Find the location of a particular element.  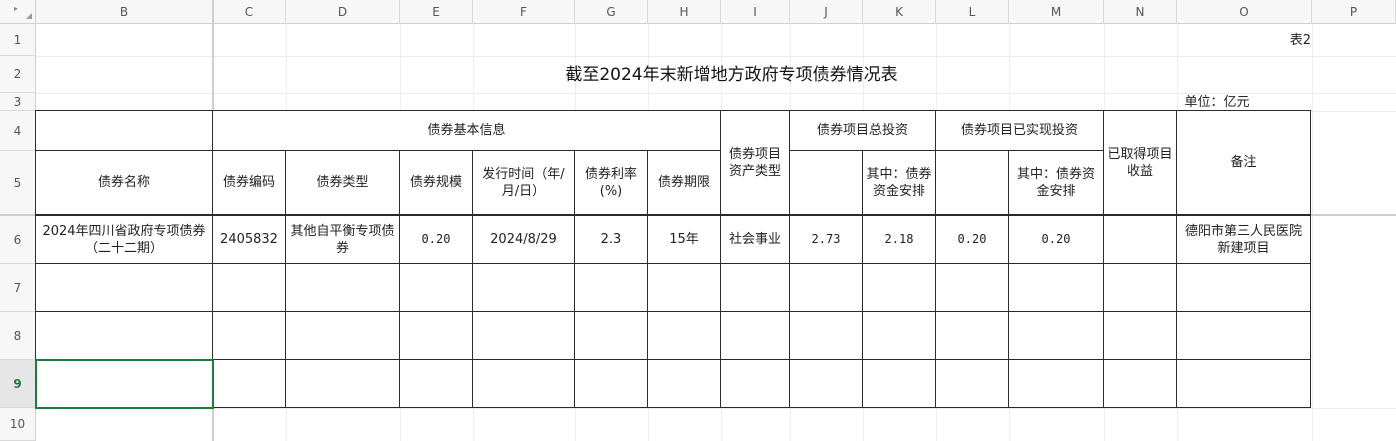

column-header-g: G is located at coordinates (611, 12).